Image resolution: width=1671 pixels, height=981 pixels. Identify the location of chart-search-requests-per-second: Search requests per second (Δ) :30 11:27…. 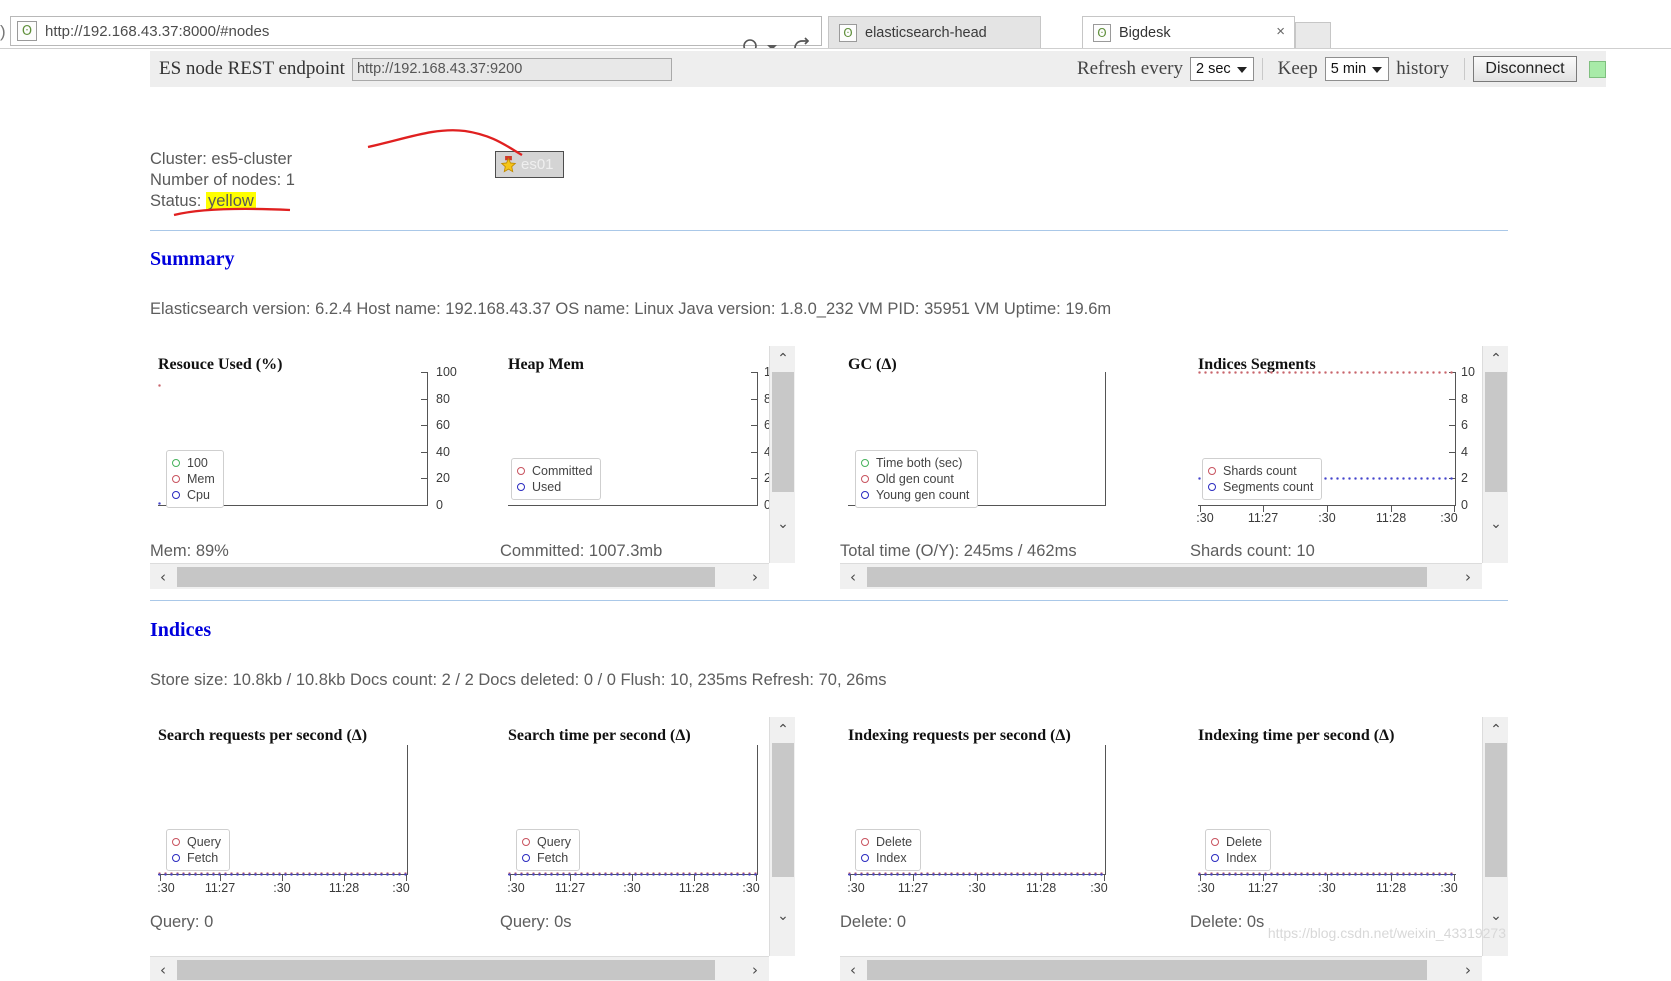
(325, 849).